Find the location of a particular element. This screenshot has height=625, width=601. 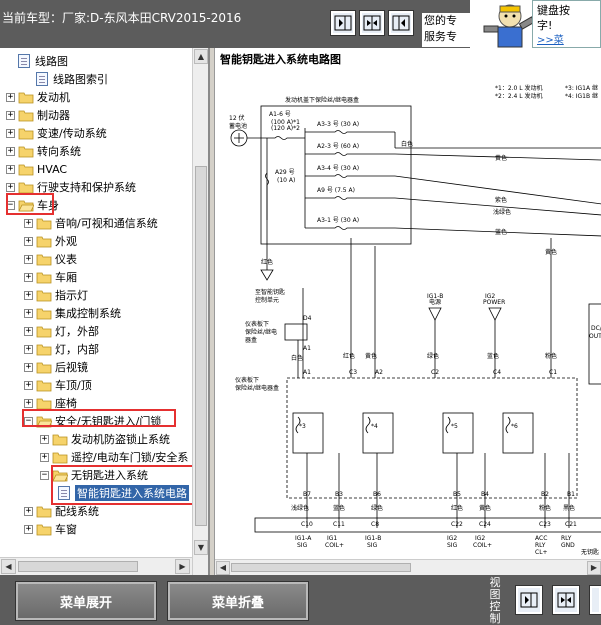

tree-item: 线路图索引 is located at coordinates (72, 79).